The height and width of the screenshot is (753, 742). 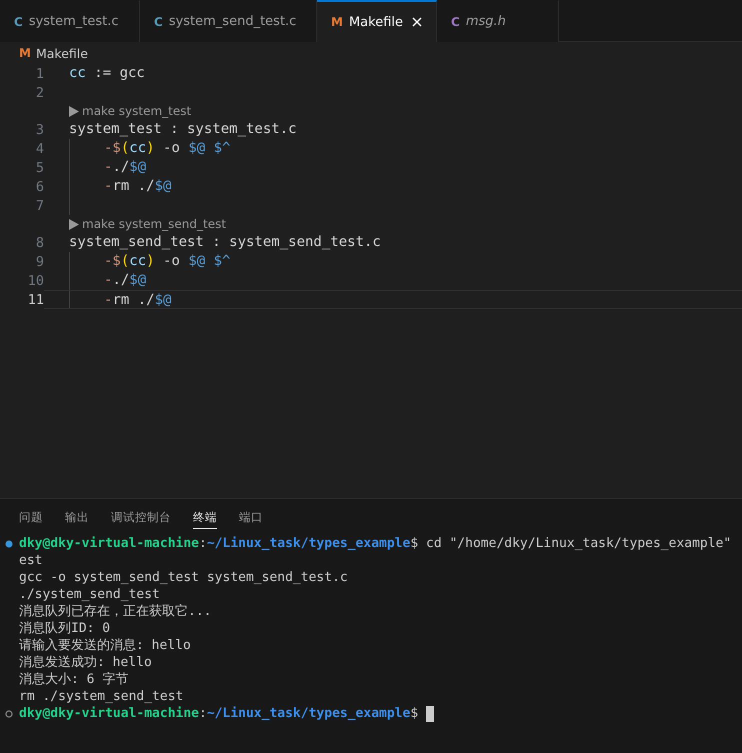 I want to click on panel-tab: 终端, so click(x=205, y=519).